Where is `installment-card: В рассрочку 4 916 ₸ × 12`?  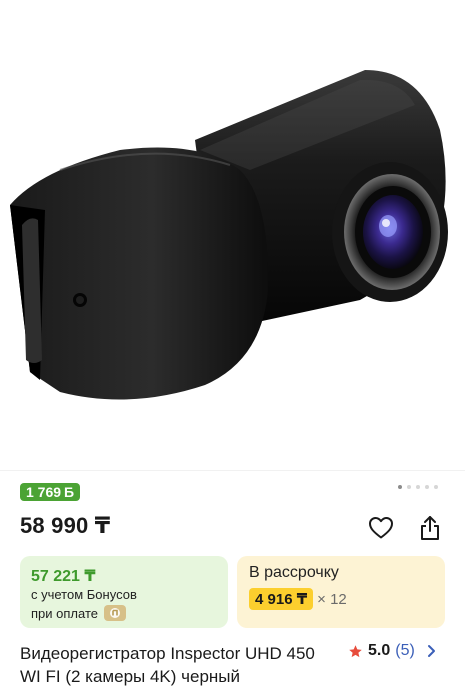
installment-card: В рассрочку 4 916 ₸ × 12 is located at coordinates (341, 592).